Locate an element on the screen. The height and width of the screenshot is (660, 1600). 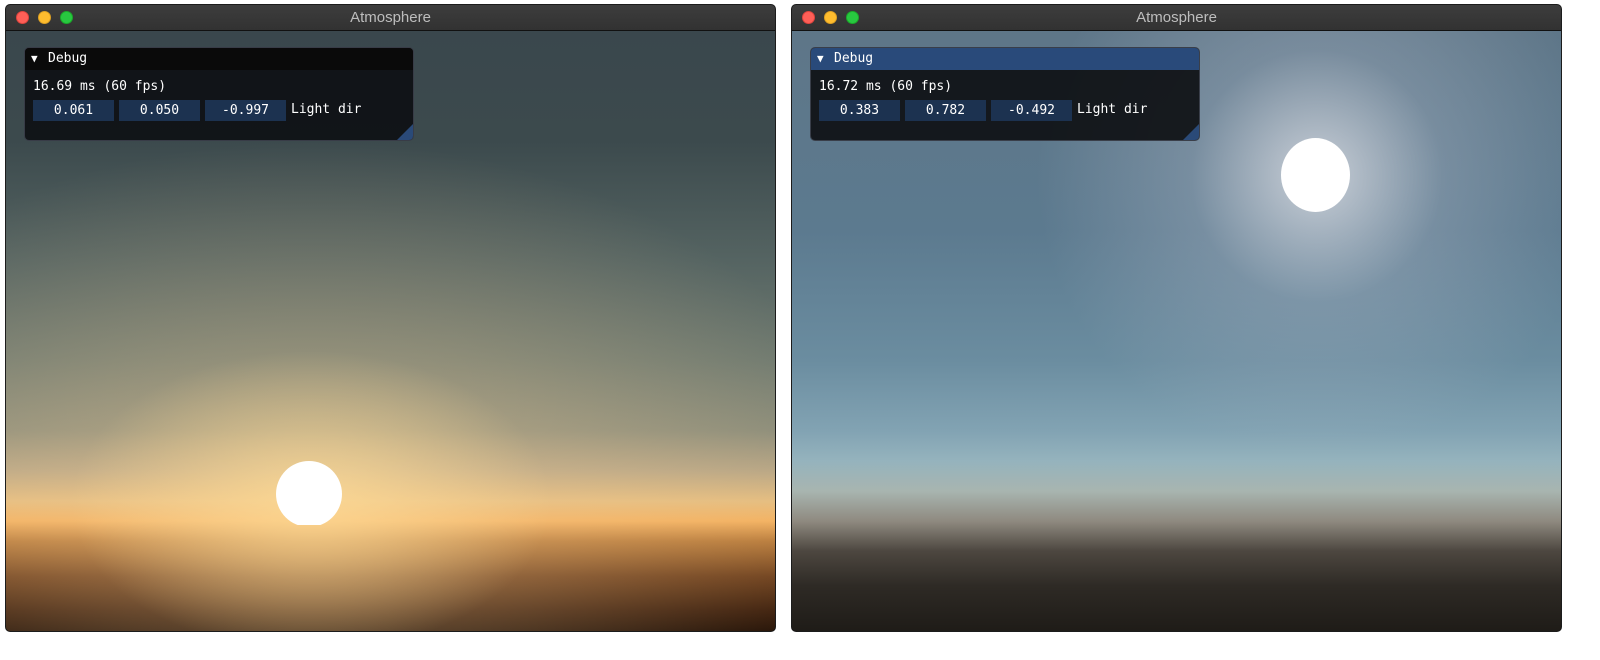
light-dir-z-field: -0.492 is located at coordinates (1031, 110).